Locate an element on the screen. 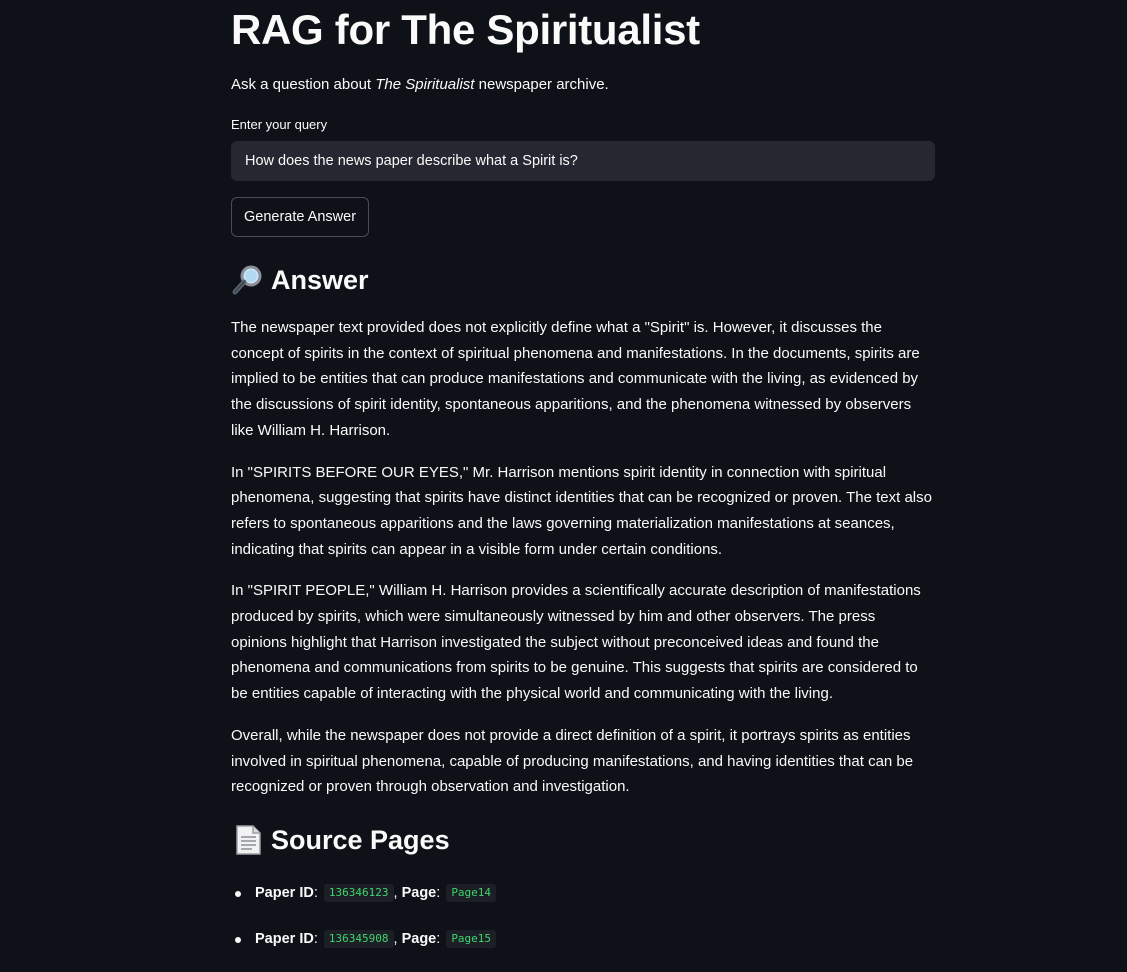  list-item: Paper ID: 136345908, Page: Page15 is located at coordinates (364, 939).